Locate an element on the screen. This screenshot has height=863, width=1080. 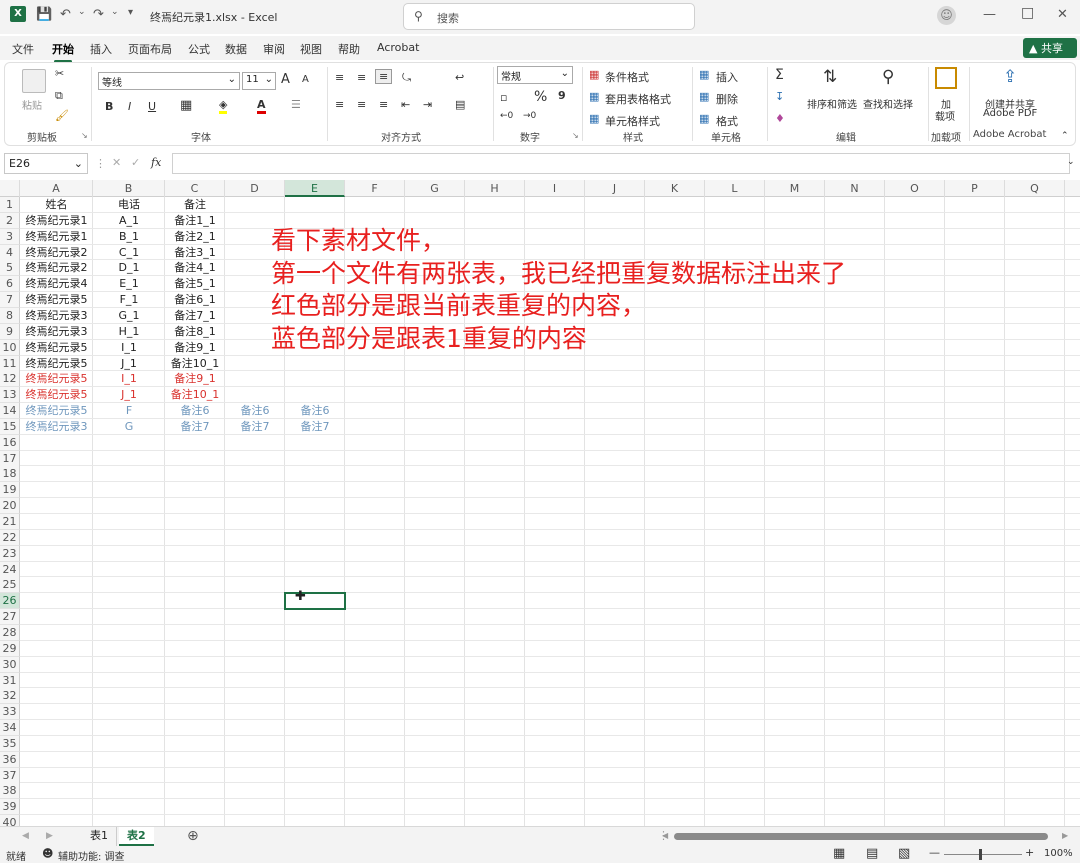
font-name-select: 等线 ⌄ is located at coordinates (169, 81).